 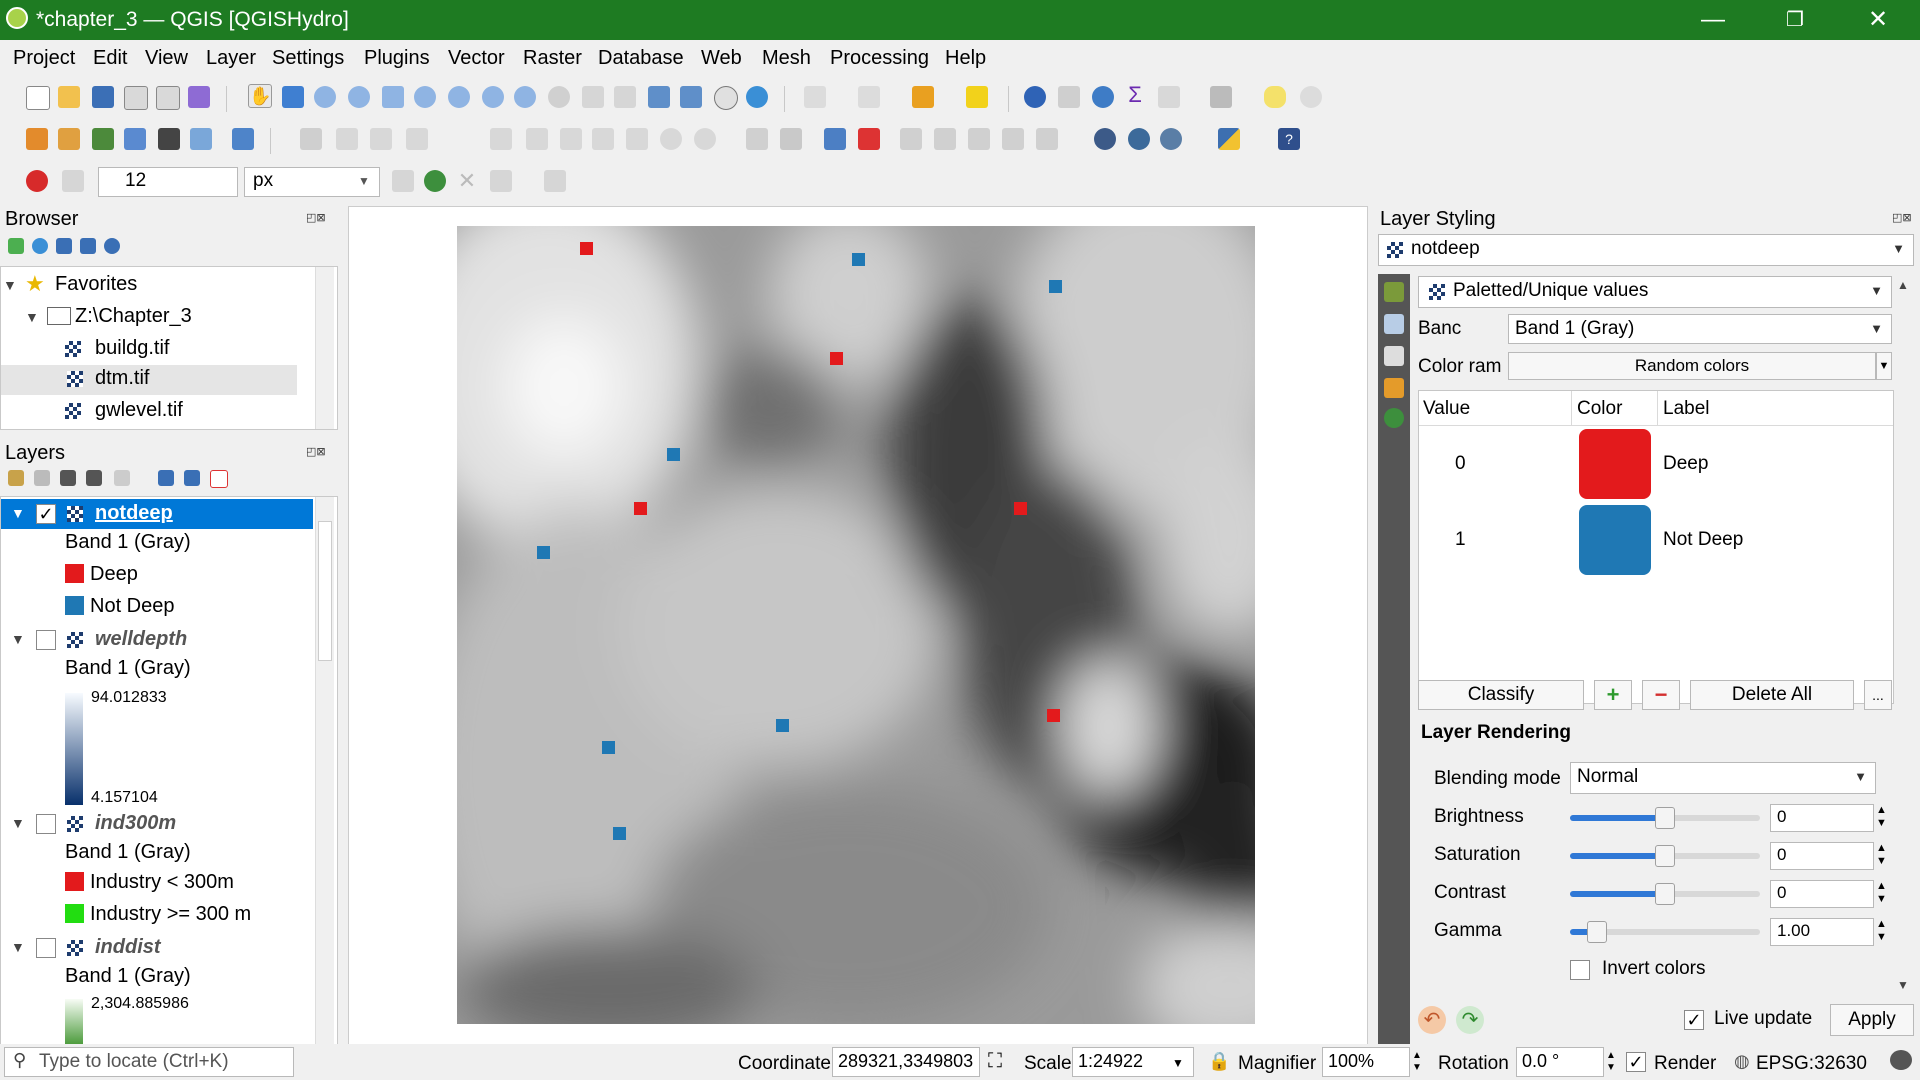 What do you see at coordinates (493, 97) in the screenshot?
I see `zoom-native-icon` at bounding box center [493, 97].